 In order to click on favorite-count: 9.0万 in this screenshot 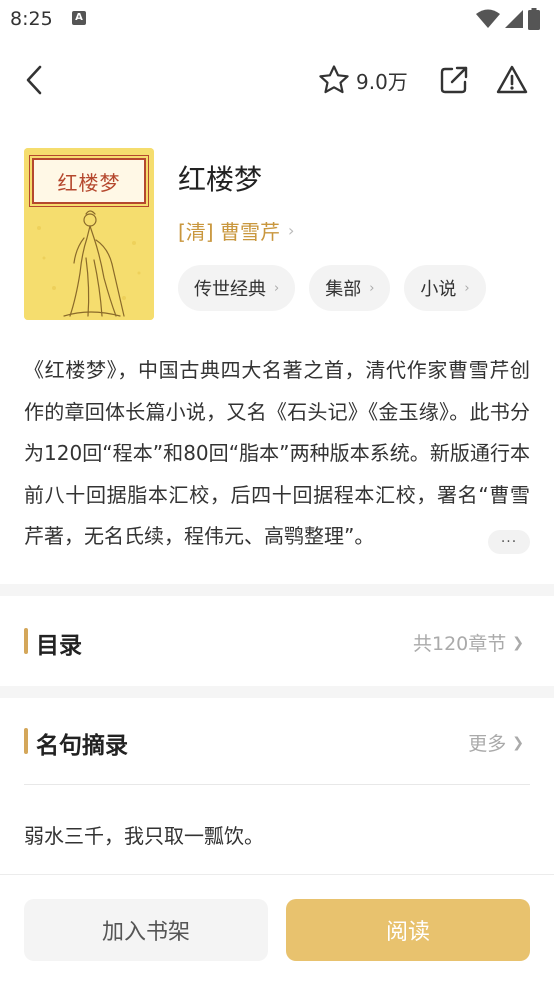, I will do `click(382, 81)`.